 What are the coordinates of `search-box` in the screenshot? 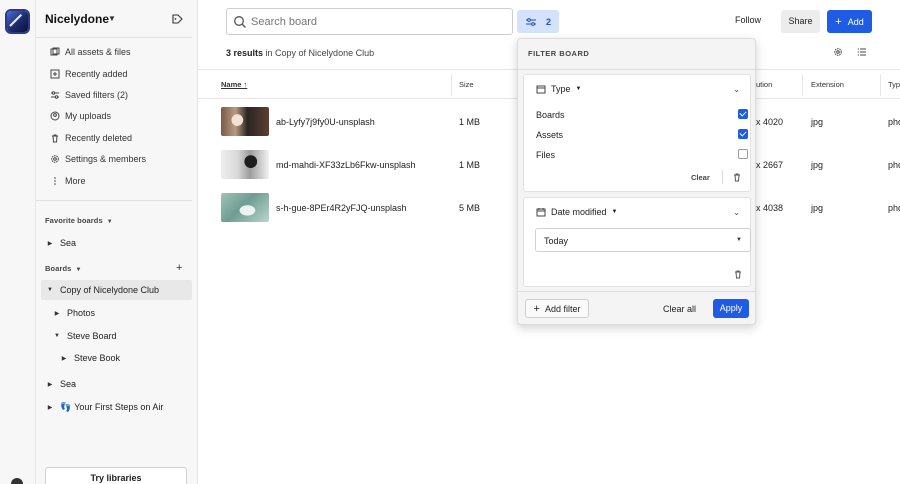 It's located at (369, 21).